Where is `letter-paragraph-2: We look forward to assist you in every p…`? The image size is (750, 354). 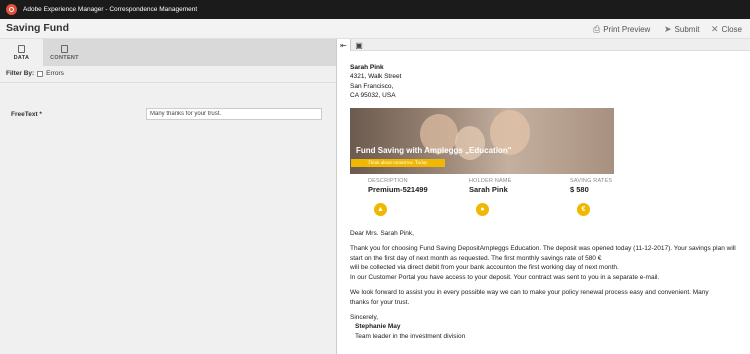 letter-paragraph-2: We look forward to assist you in every p… is located at coordinates (547, 298).